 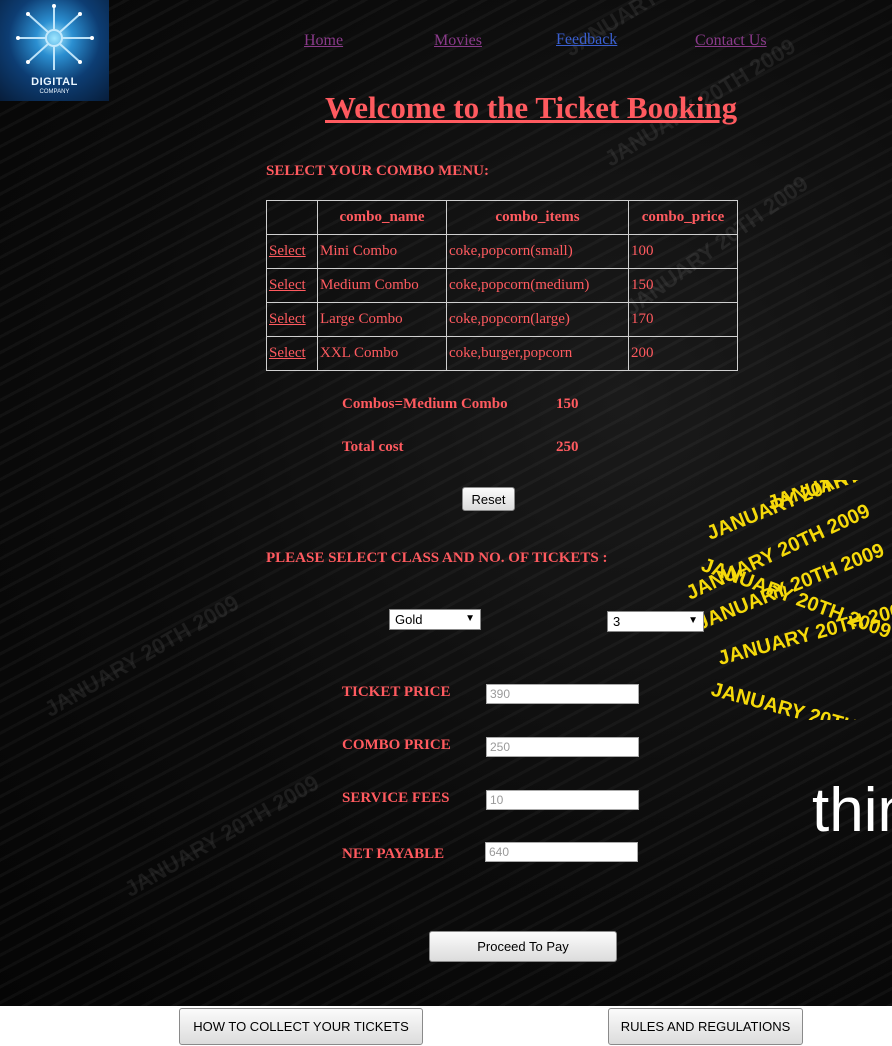 I want to click on combo-items-cell: coke,popcorn(small), so click(x=537, y=251).